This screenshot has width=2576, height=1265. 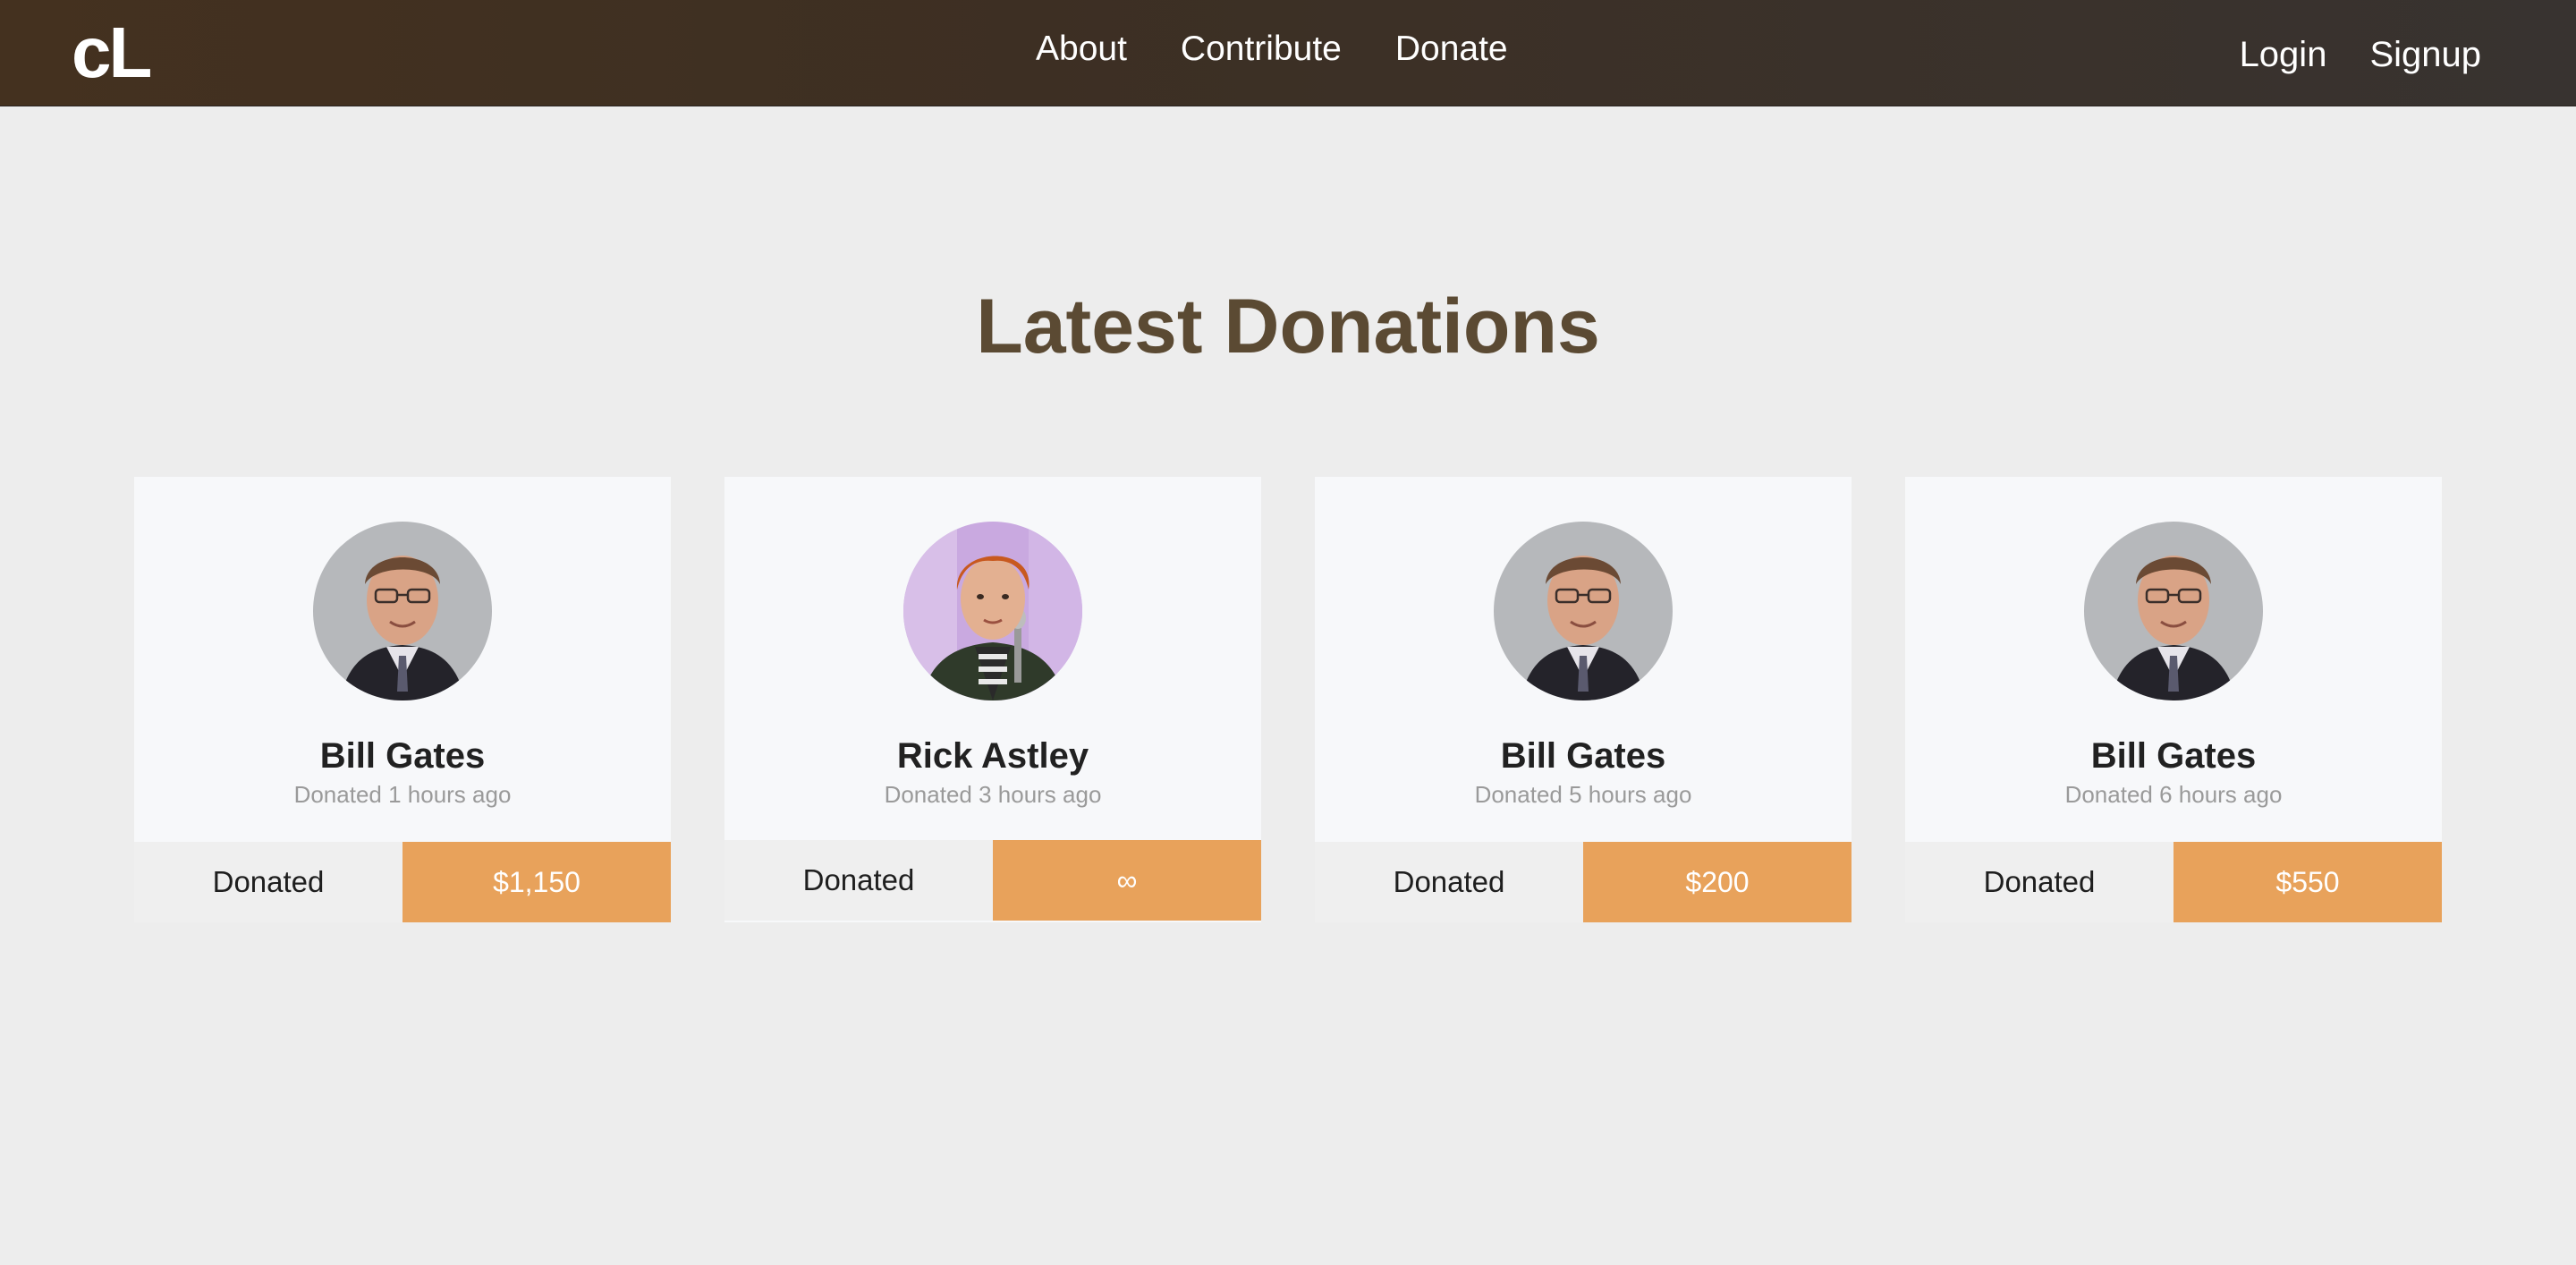 What do you see at coordinates (1717, 882) in the screenshot?
I see `donation-amount: $200` at bounding box center [1717, 882].